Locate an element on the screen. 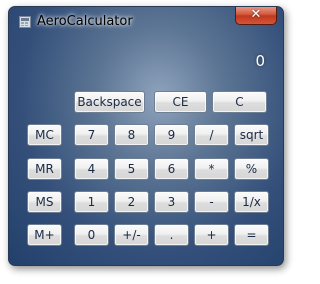 Image resolution: width=320 pixels, height=284 pixels. calculator-icon is located at coordinates (25, 22).